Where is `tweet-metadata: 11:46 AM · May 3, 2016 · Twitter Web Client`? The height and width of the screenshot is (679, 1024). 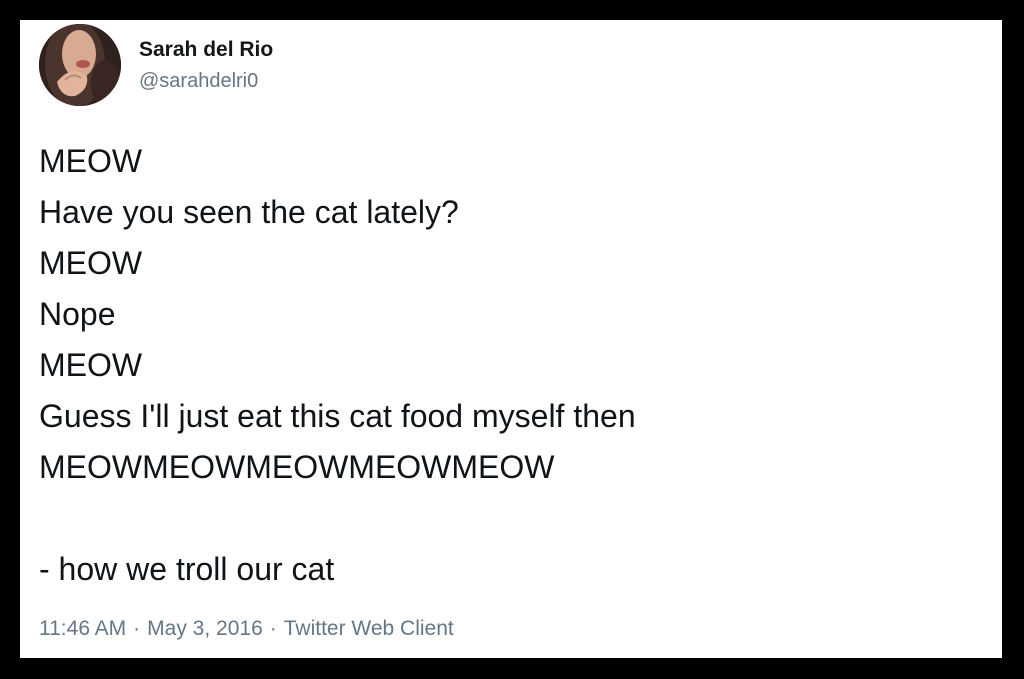
tweet-metadata: 11:46 AM · May 3, 2016 · Twitter Web Client is located at coordinates (246, 629).